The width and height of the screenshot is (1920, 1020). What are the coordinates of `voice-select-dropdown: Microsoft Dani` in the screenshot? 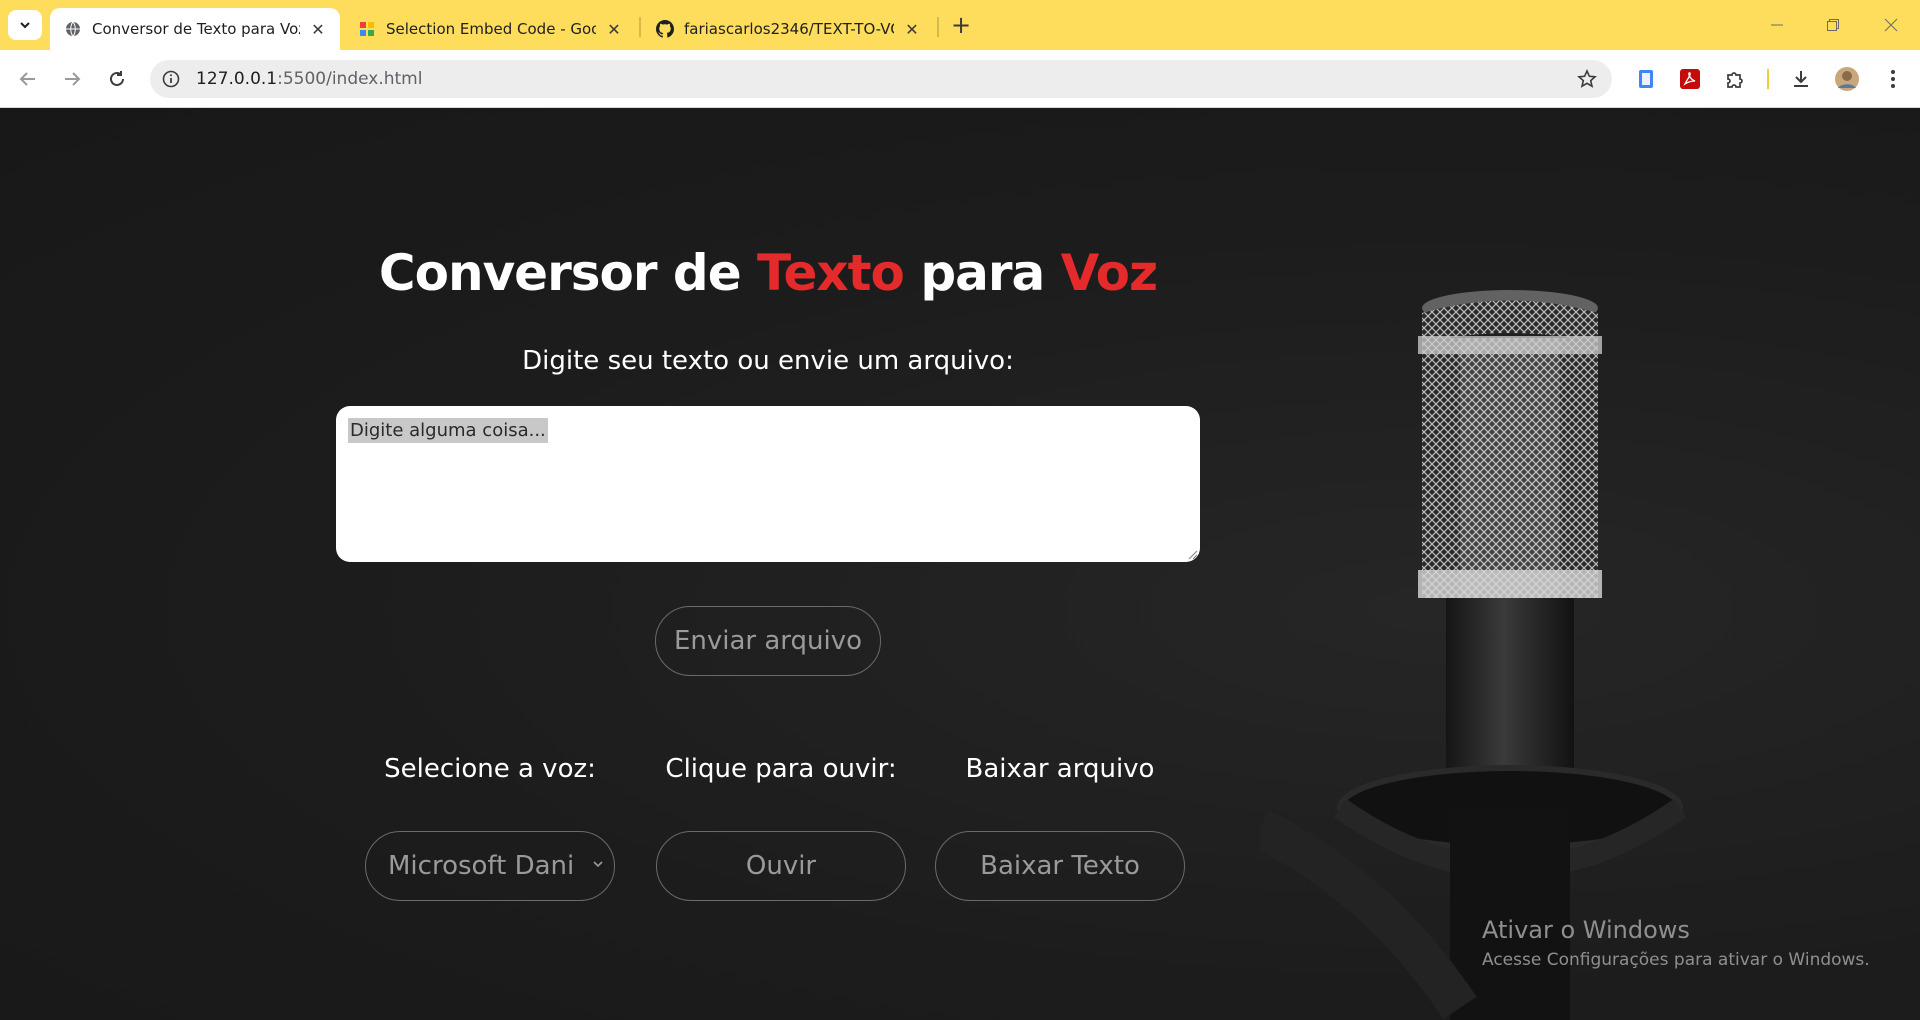 It's located at (490, 866).